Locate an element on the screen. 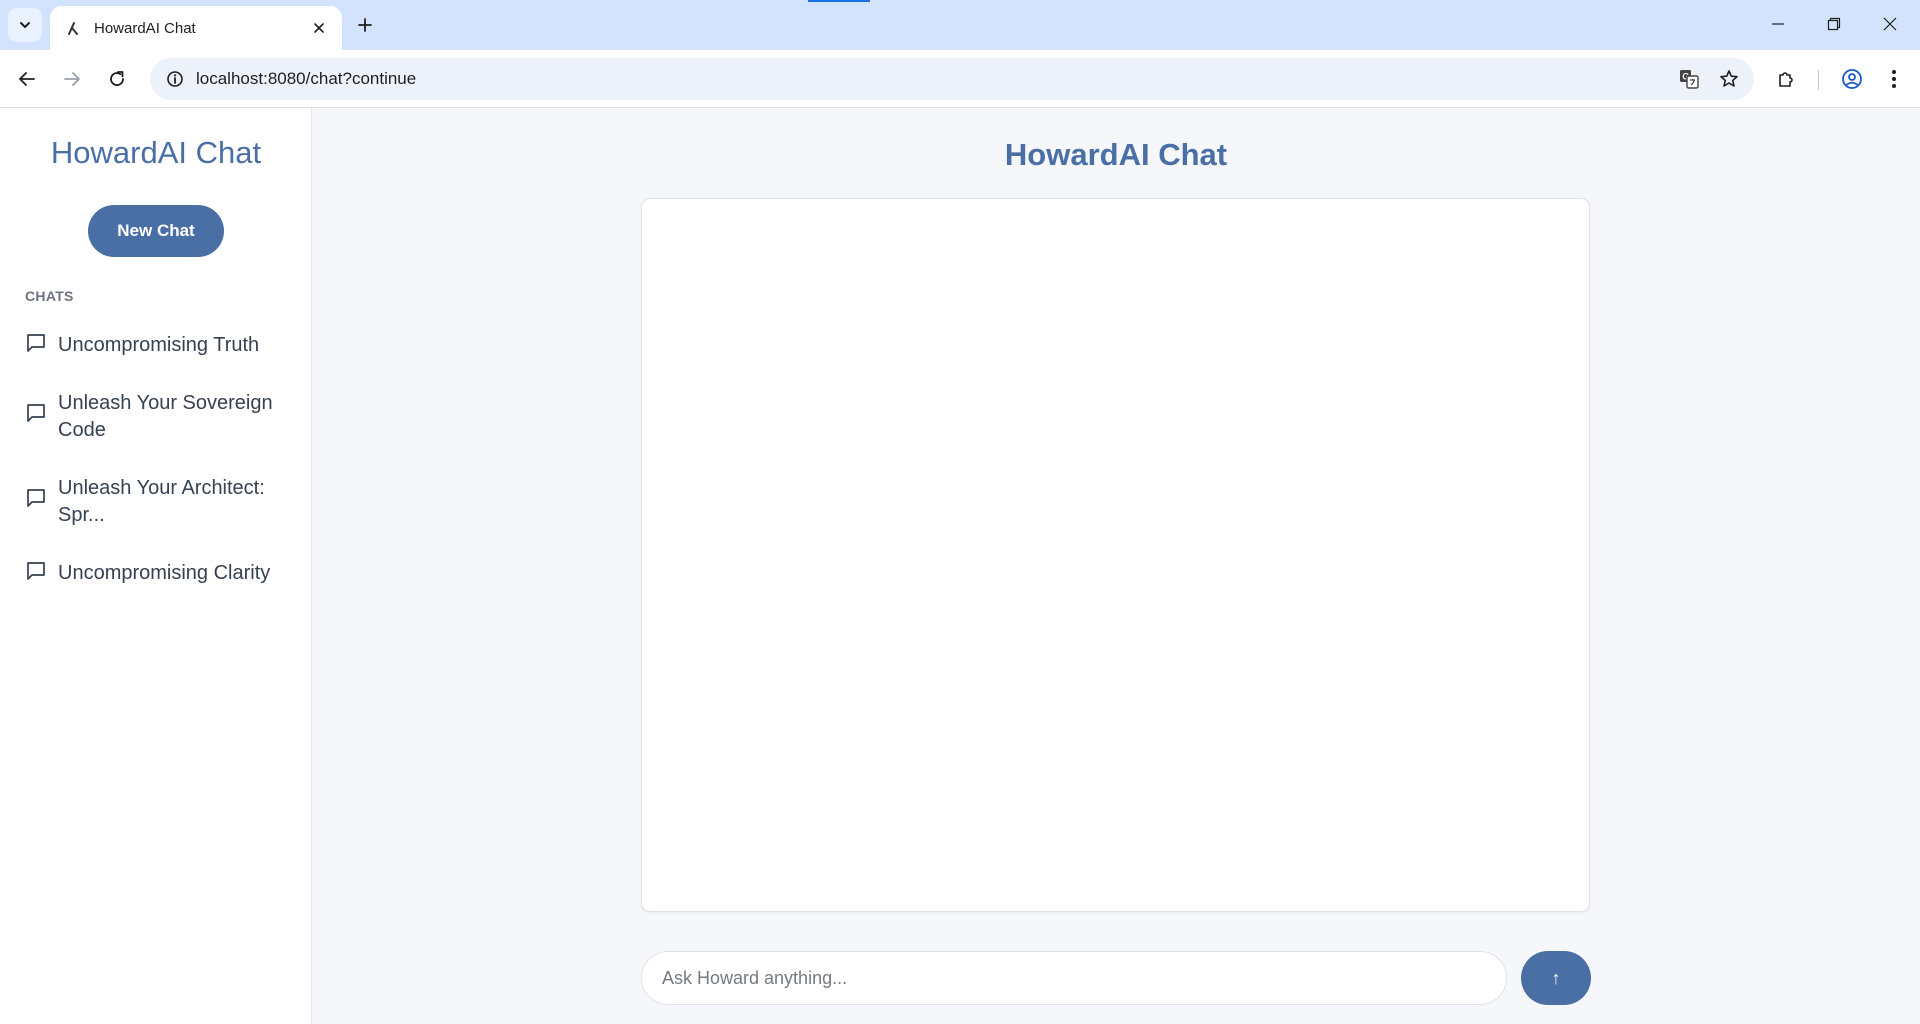  chat-list-item: Uncompromising Clarity is located at coordinates (160, 573).